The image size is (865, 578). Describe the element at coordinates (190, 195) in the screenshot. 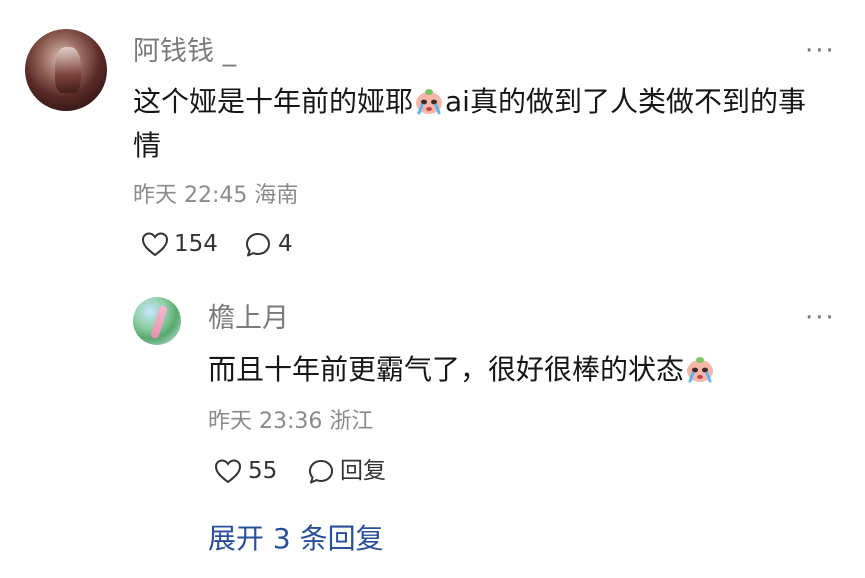

I see `comment-timestamp: 昨天 22:45` at that location.